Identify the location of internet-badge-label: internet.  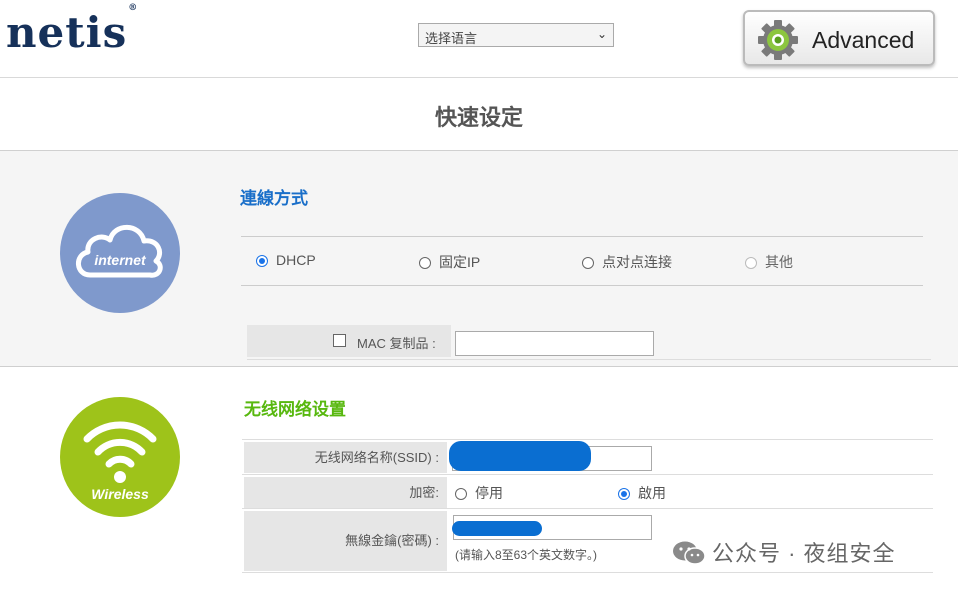
(120, 260).